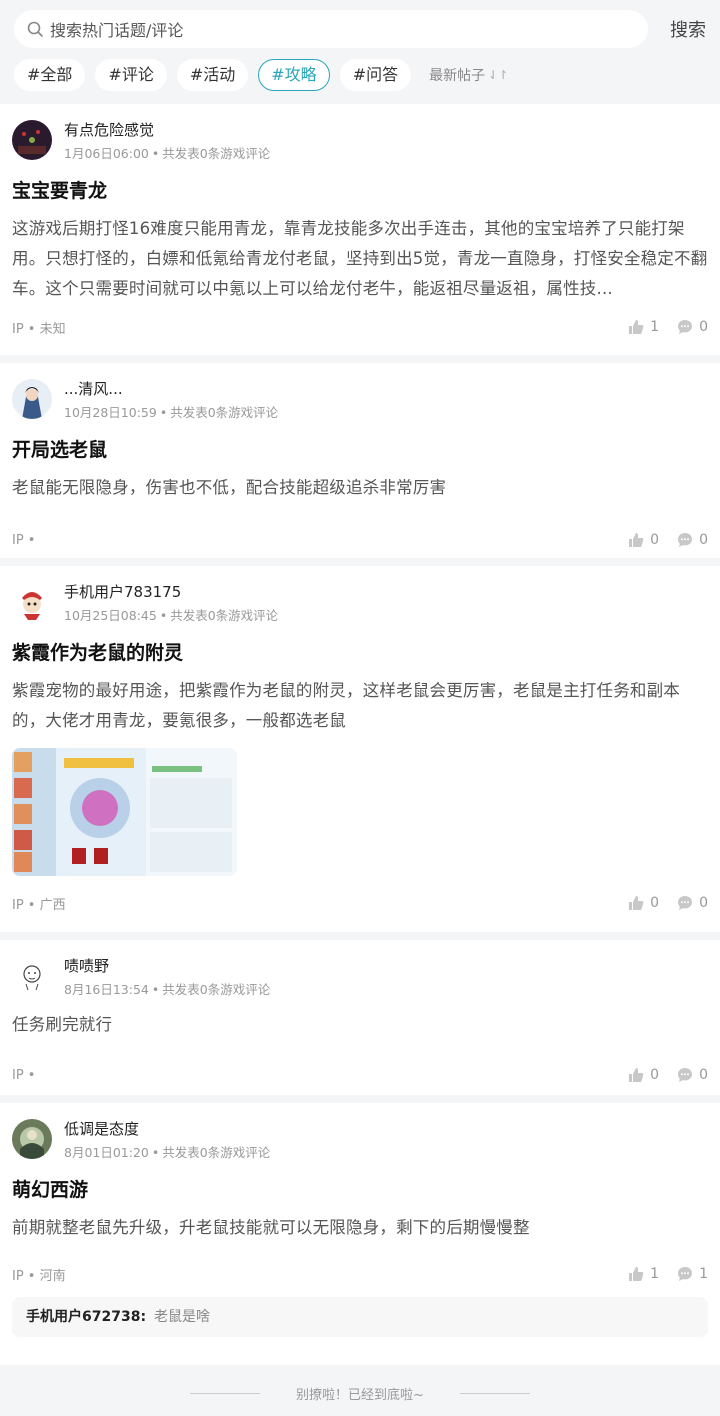  I want to click on comment-button: 1, so click(692, 1274).